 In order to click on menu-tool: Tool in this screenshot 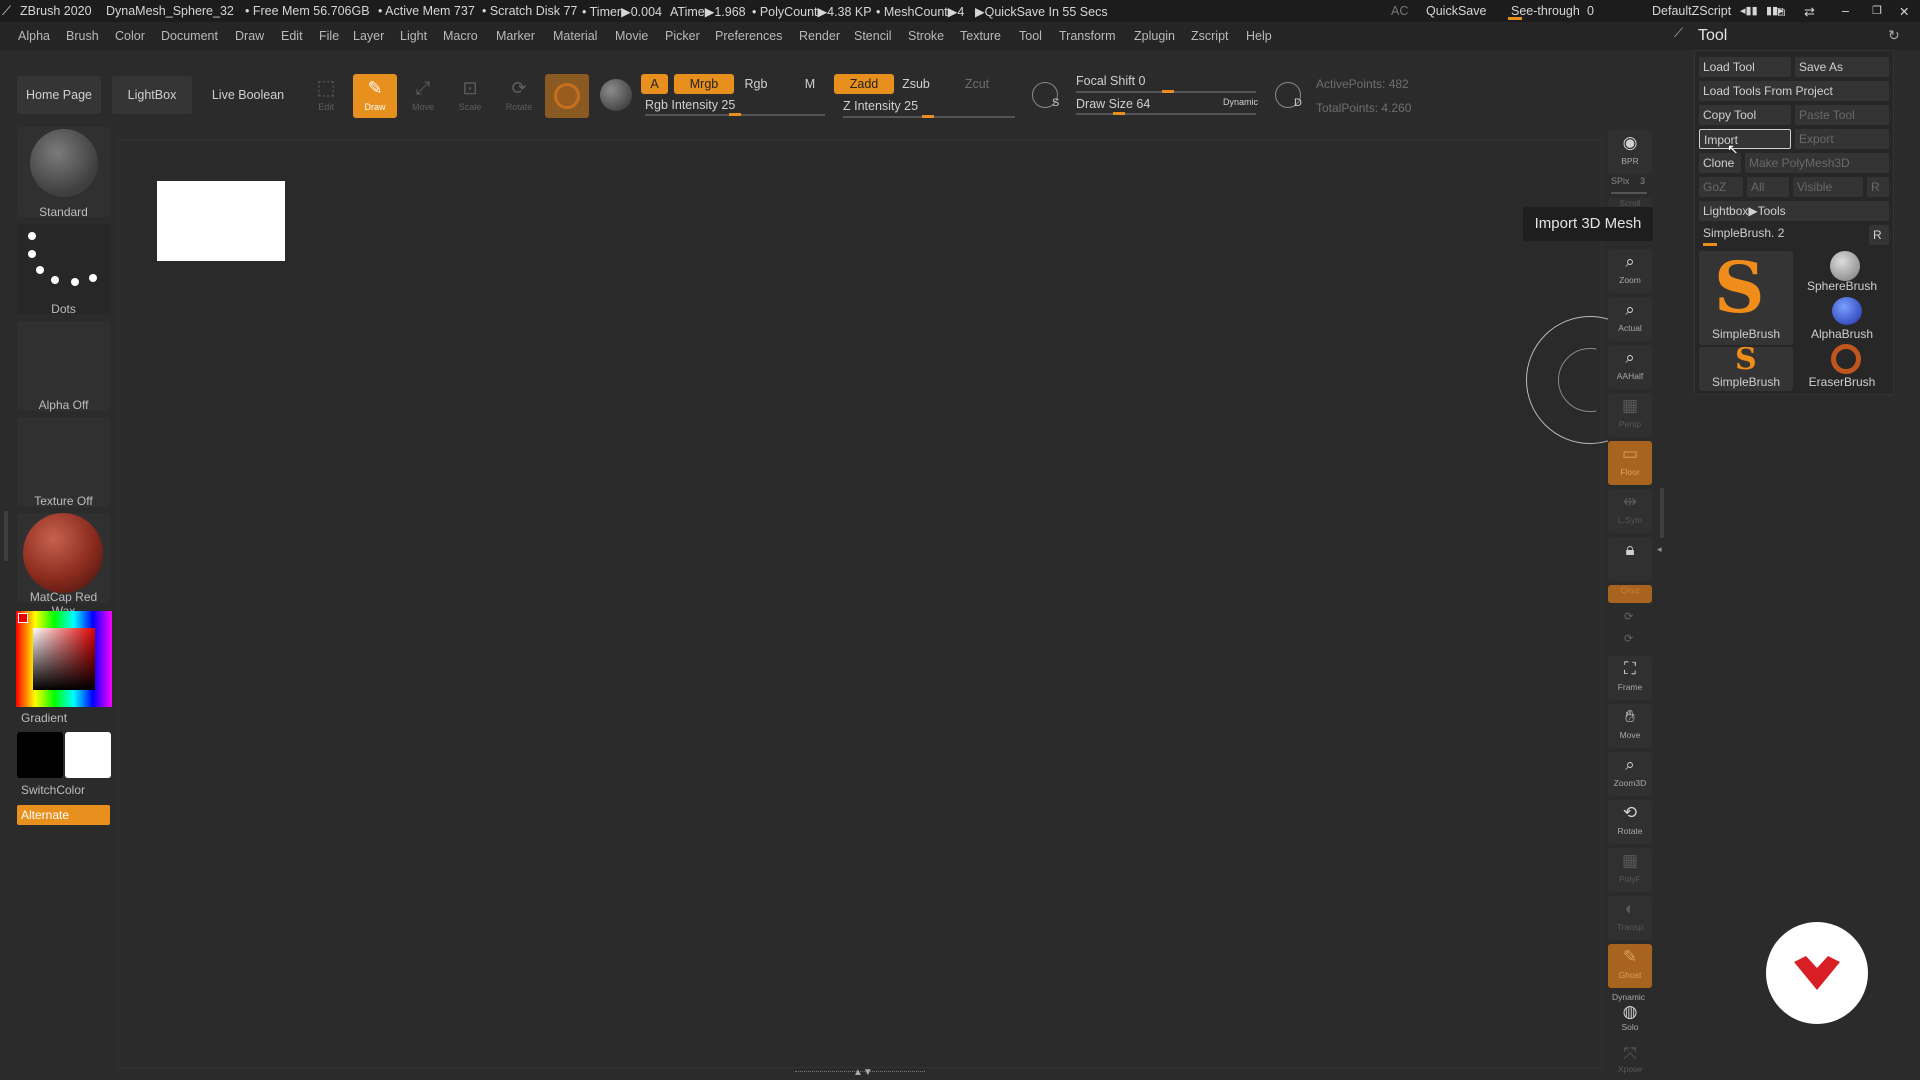, I will do `click(1030, 36)`.